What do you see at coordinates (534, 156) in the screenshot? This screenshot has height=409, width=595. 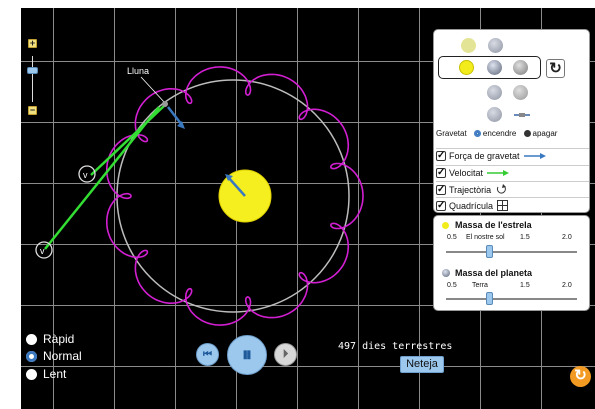 I see `blue-arrow-icon` at bounding box center [534, 156].